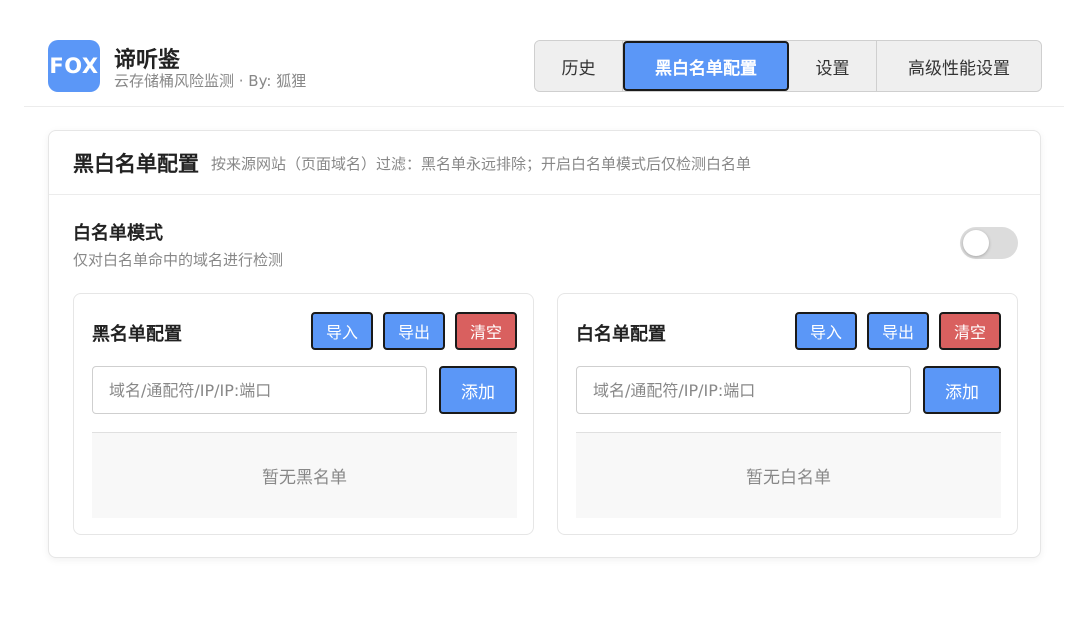 This screenshot has width=1080, height=621. Describe the element at coordinates (706, 66) in the screenshot. I see `tab-blackwhite-list: 黑白名单配置` at that location.